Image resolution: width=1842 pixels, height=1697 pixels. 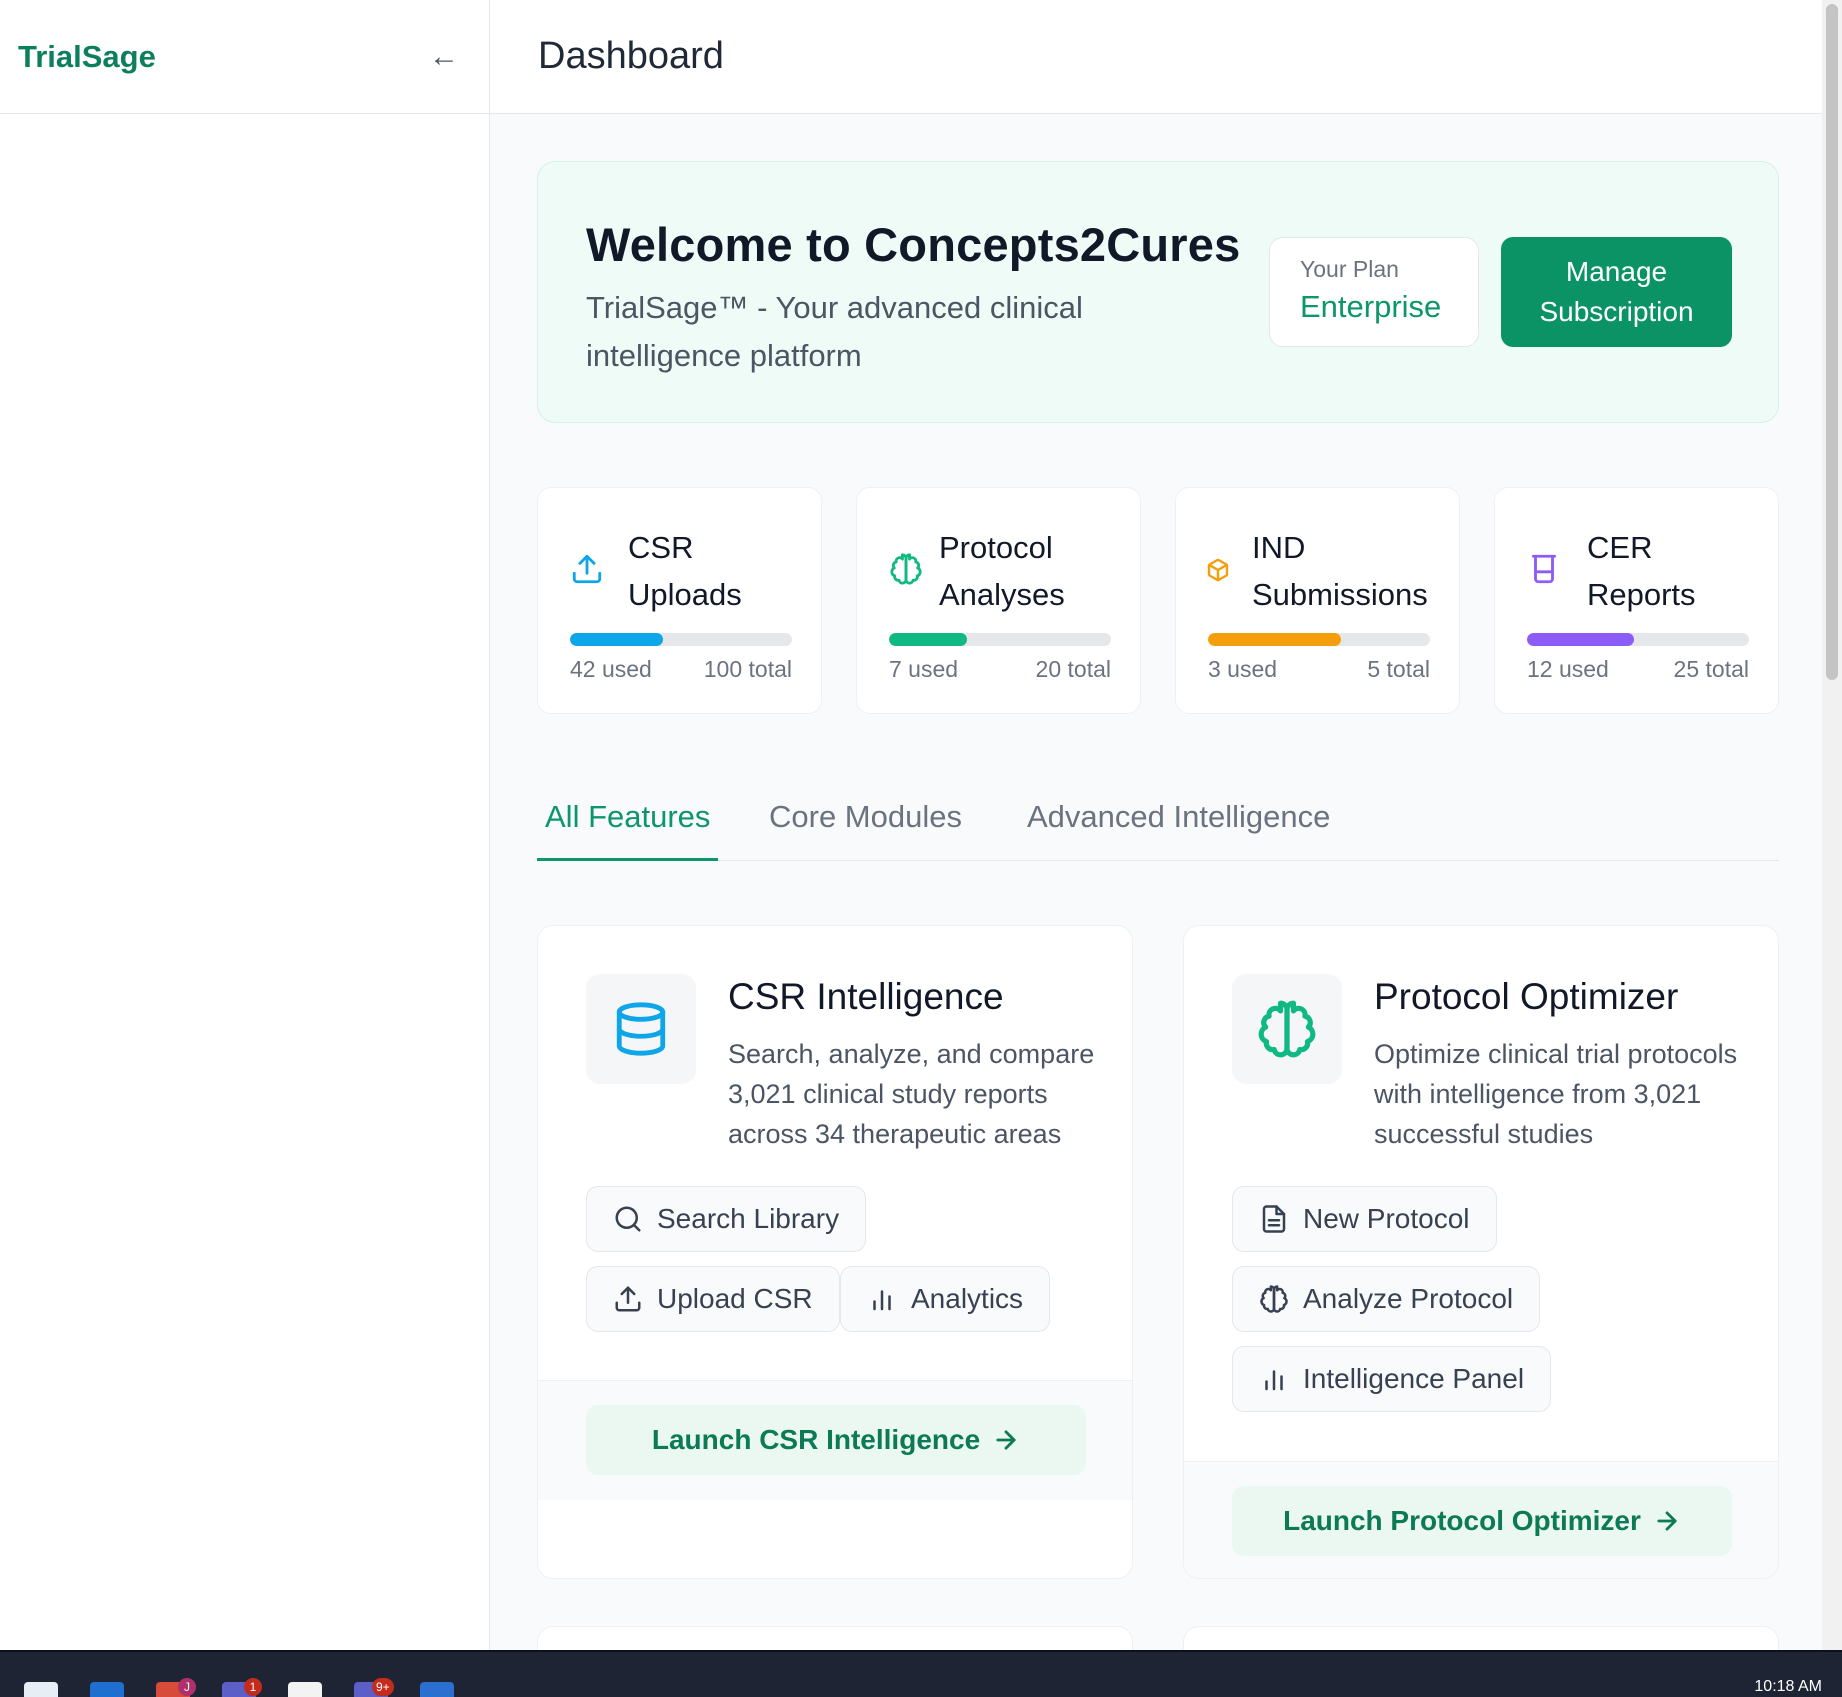 I want to click on search-library-button: Search Library, so click(x=726, y=1219).